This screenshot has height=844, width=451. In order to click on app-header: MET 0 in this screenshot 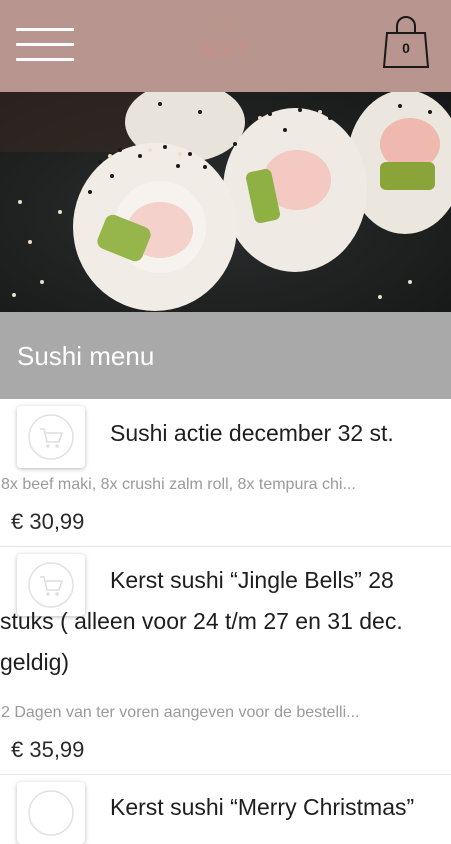, I will do `click(225, 46)`.